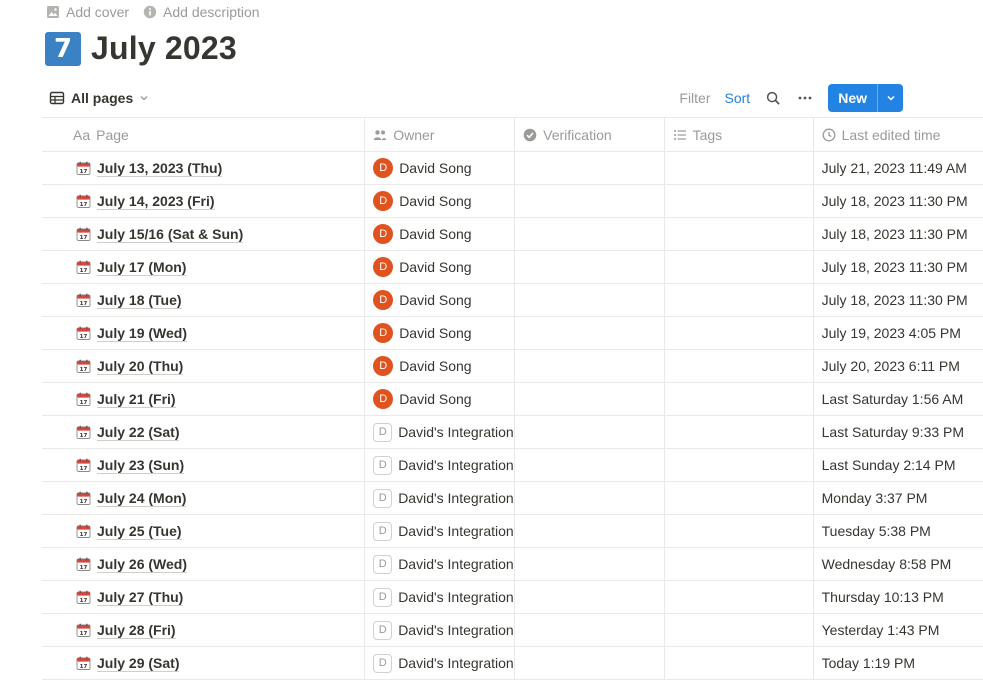 This screenshot has height=684, width=983. Describe the element at coordinates (142, 267) in the screenshot. I see `page-link: July 17 (Mon)` at that location.